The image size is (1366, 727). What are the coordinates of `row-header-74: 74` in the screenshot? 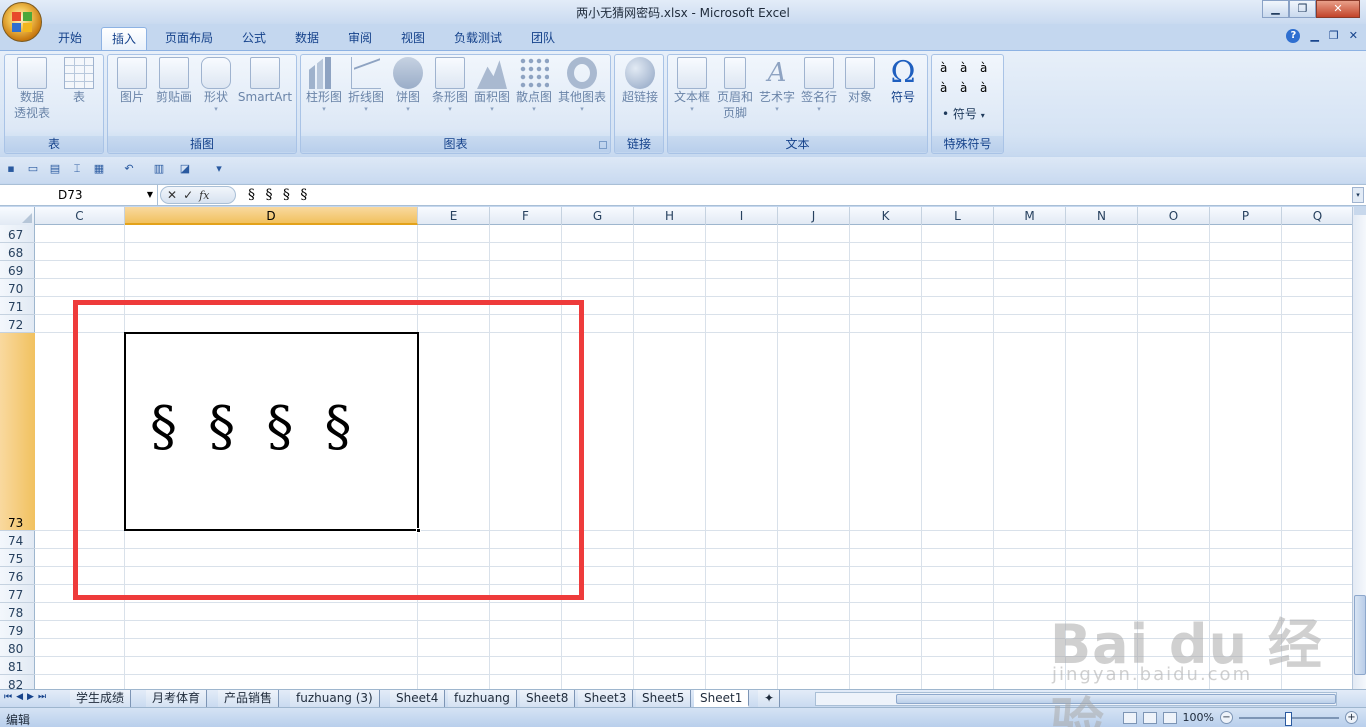 It's located at (17, 540).